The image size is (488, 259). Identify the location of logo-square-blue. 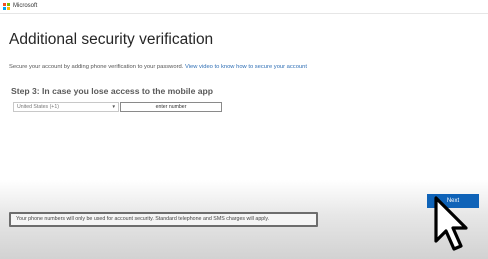
(4, 8).